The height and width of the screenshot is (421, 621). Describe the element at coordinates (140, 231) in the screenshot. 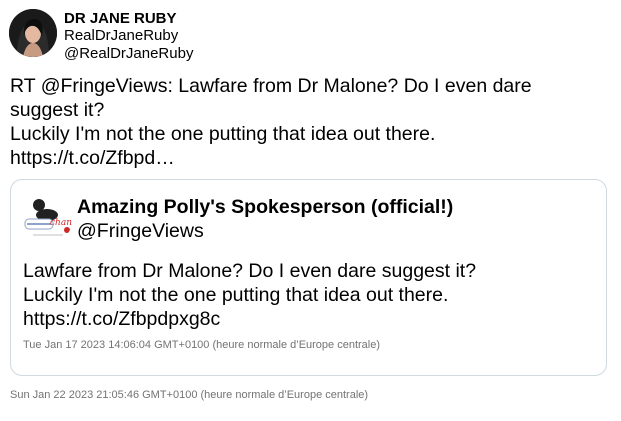

I see `quoted-author-handle: @FringeViews` at that location.